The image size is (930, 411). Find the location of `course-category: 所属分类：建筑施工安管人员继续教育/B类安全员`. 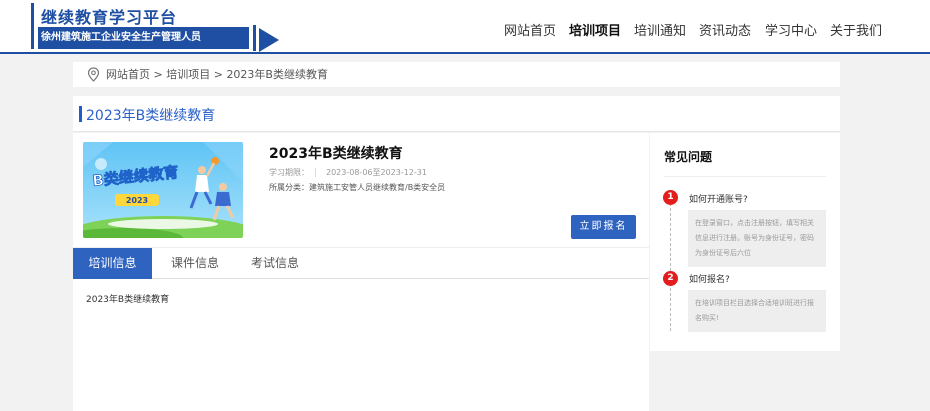

course-category: 所属分类：建筑施工安管人员继续教育/B类安全员 is located at coordinates (357, 187).